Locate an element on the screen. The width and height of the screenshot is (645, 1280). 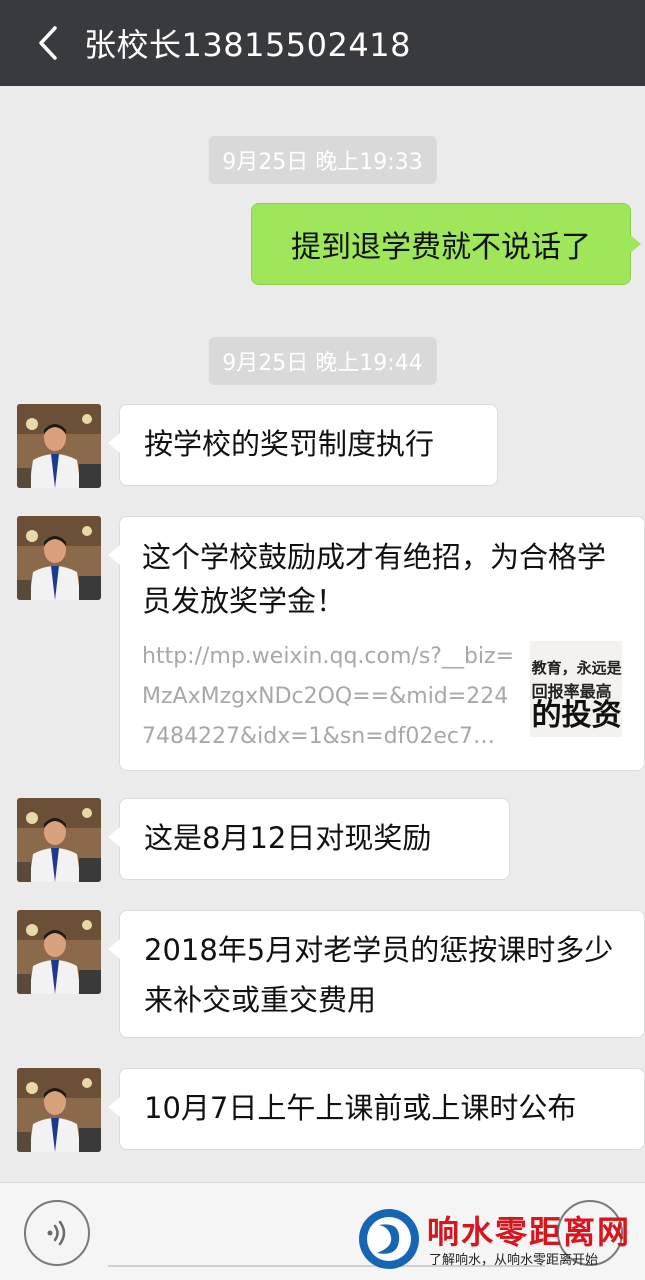
watermark-title: 响水零距离网 is located at coordinates (529, 1232).